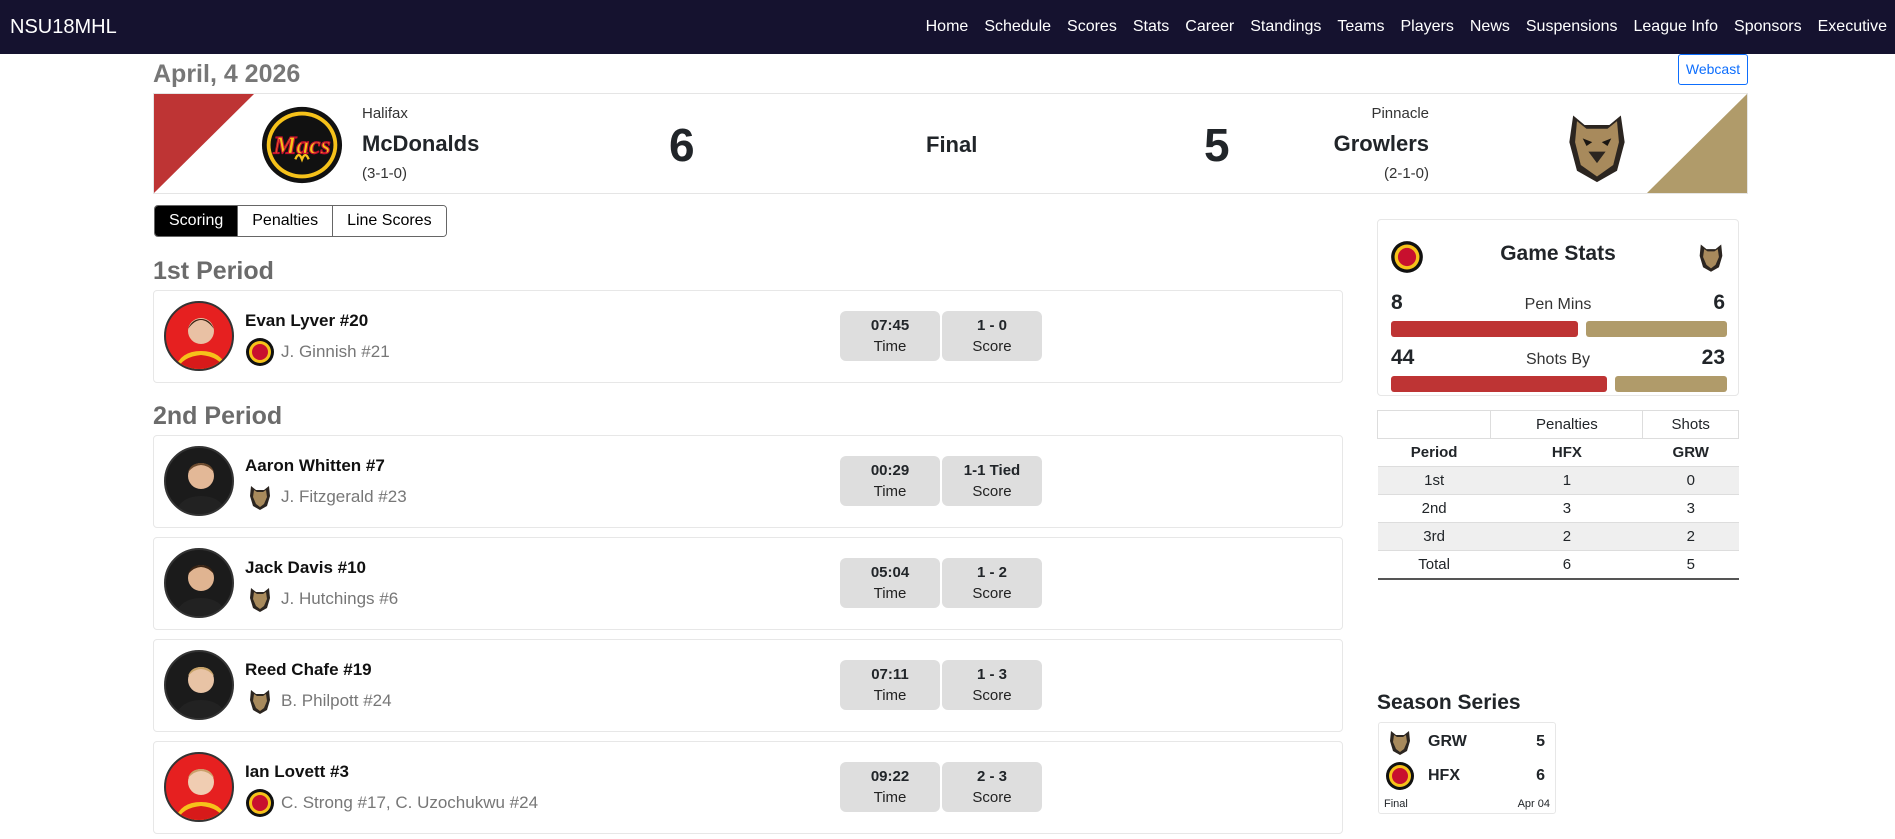 Image resolution: width=1895 pixels, height=839 pixels. What do you see at coordinates (1690, 508) in the screenshot?
I see `cell-grw: 3` at bounding box center [1690, 508].